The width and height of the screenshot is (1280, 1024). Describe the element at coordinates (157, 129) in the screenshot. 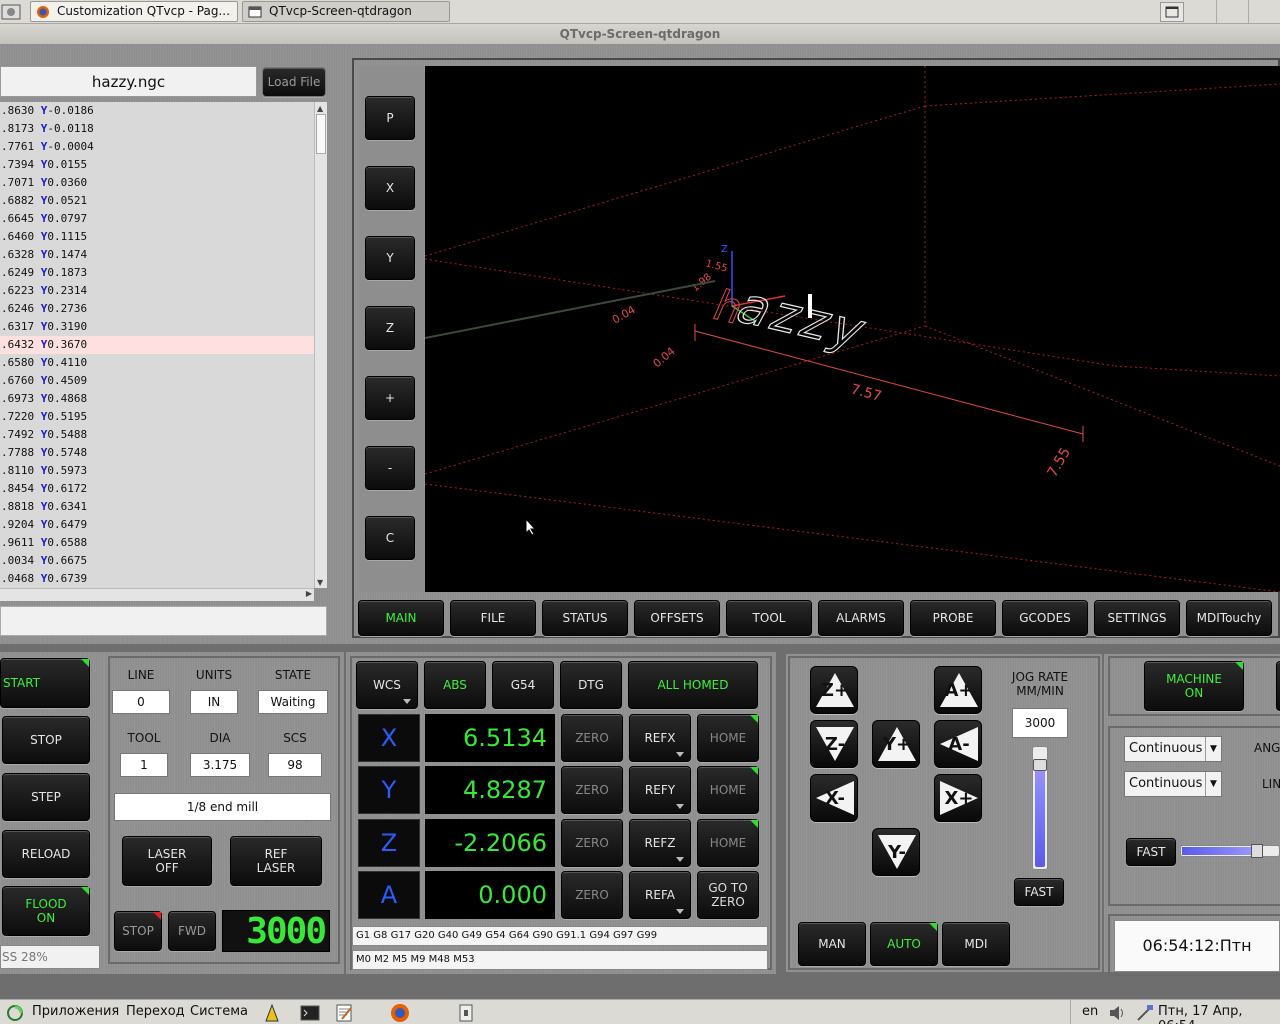

I see `gcode-line: .8173 Y-0.0118` at that location.